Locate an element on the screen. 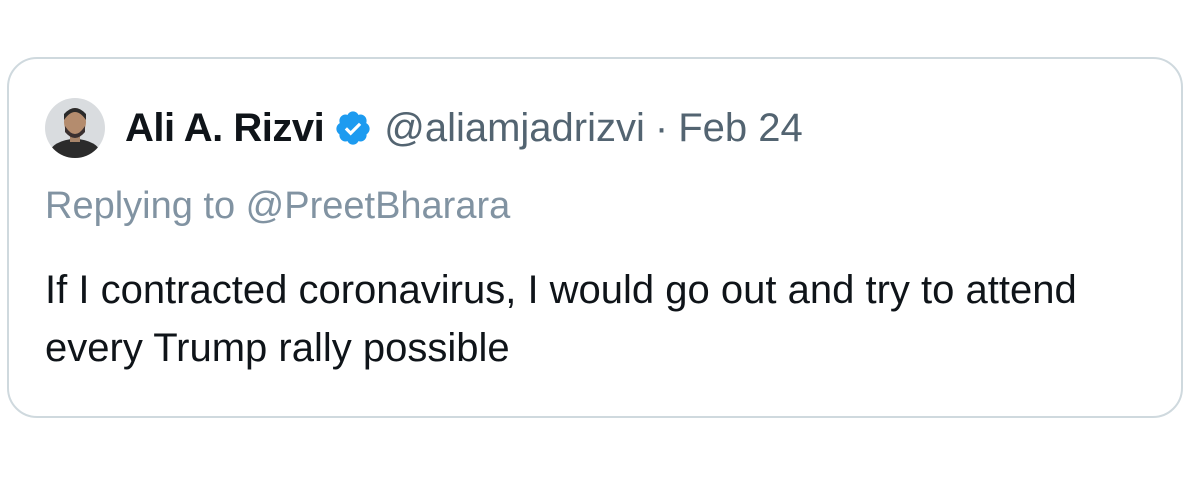 This screenshot has height=499, width=1200. display-name: Ali A. Rizvi is located at coordinates (225, 128).